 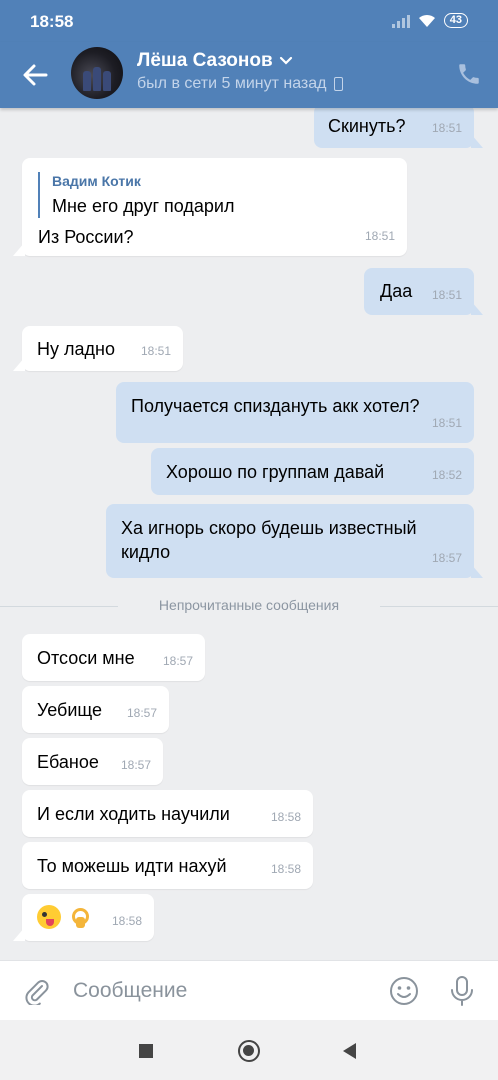 I want to click on message-text: Ну ладно, so click(x=76, y=349).